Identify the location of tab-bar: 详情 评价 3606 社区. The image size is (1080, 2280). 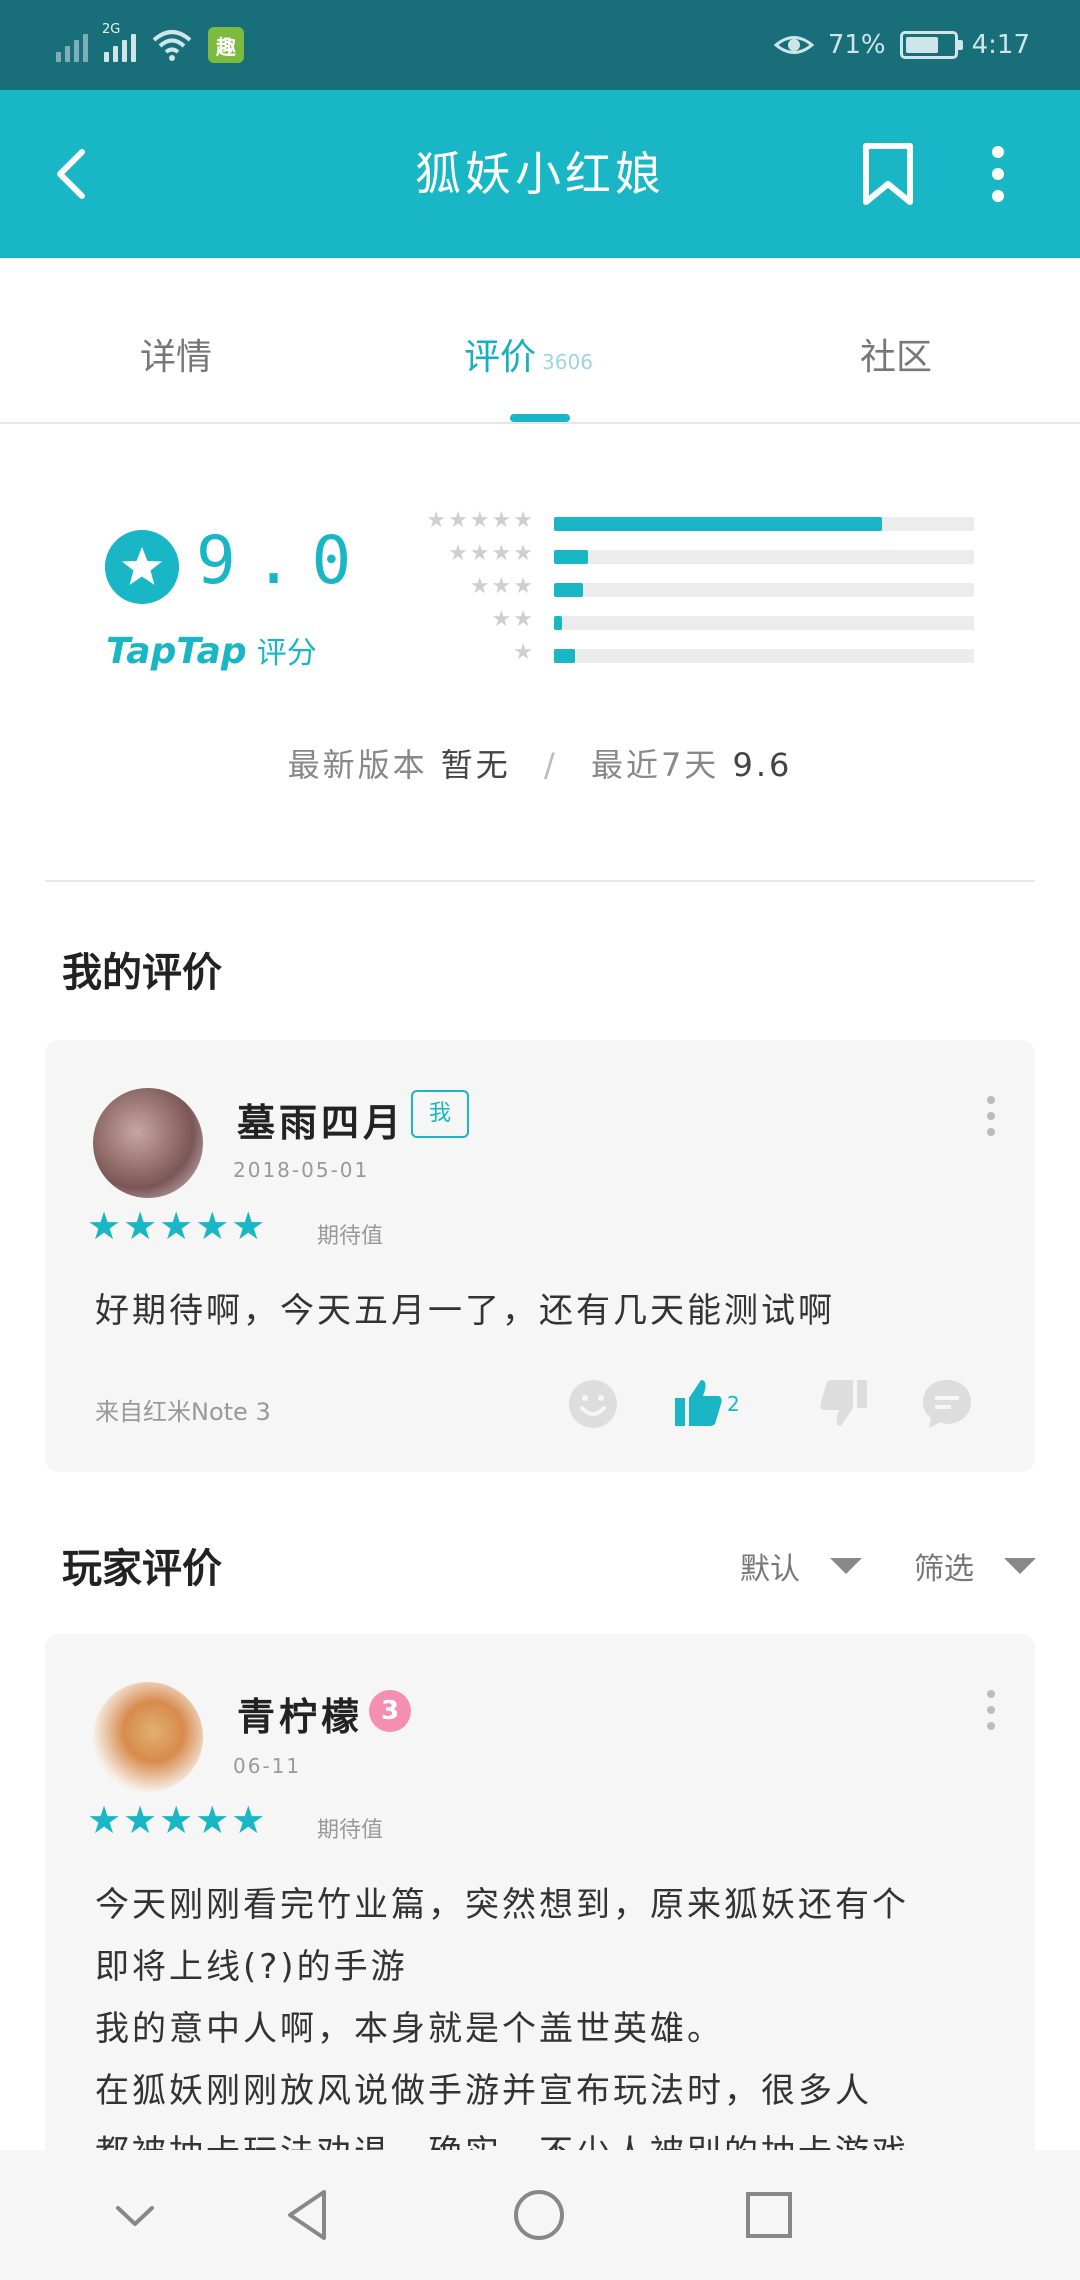
(540, 341).